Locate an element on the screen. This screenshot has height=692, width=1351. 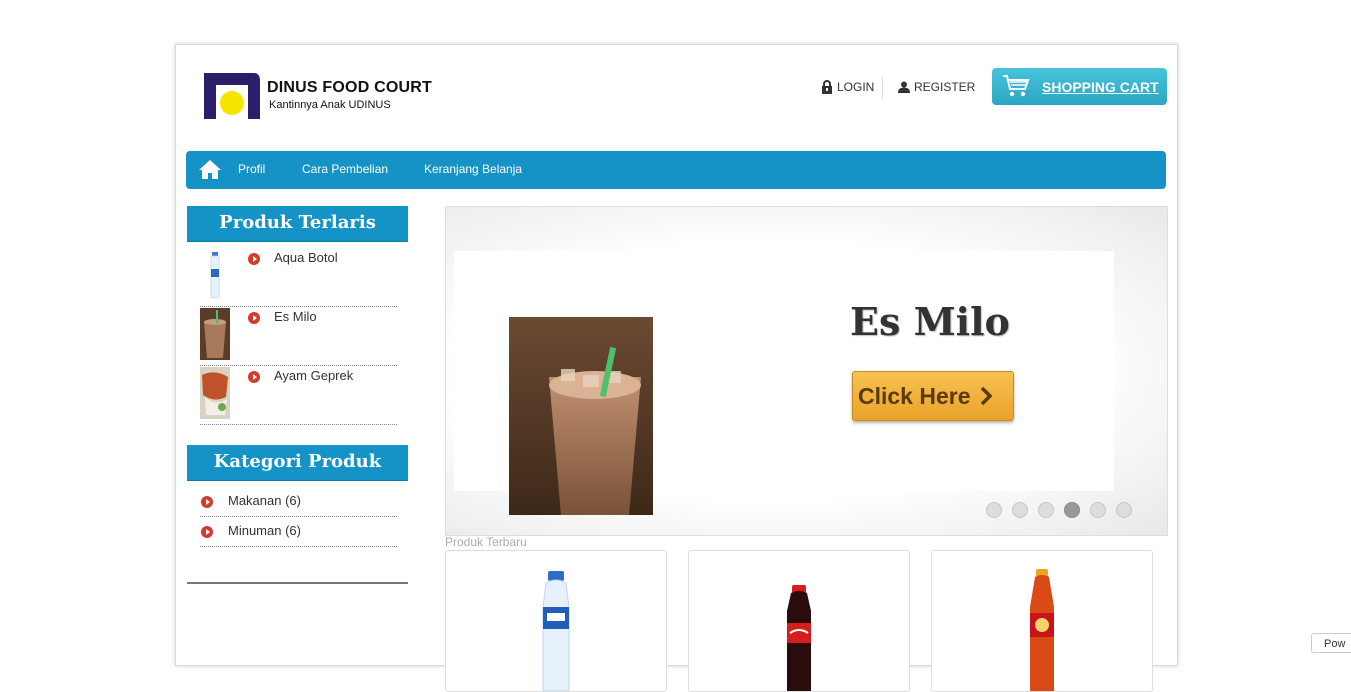
aqua-bottle-thumbnail is located at coordinates (215, 275).